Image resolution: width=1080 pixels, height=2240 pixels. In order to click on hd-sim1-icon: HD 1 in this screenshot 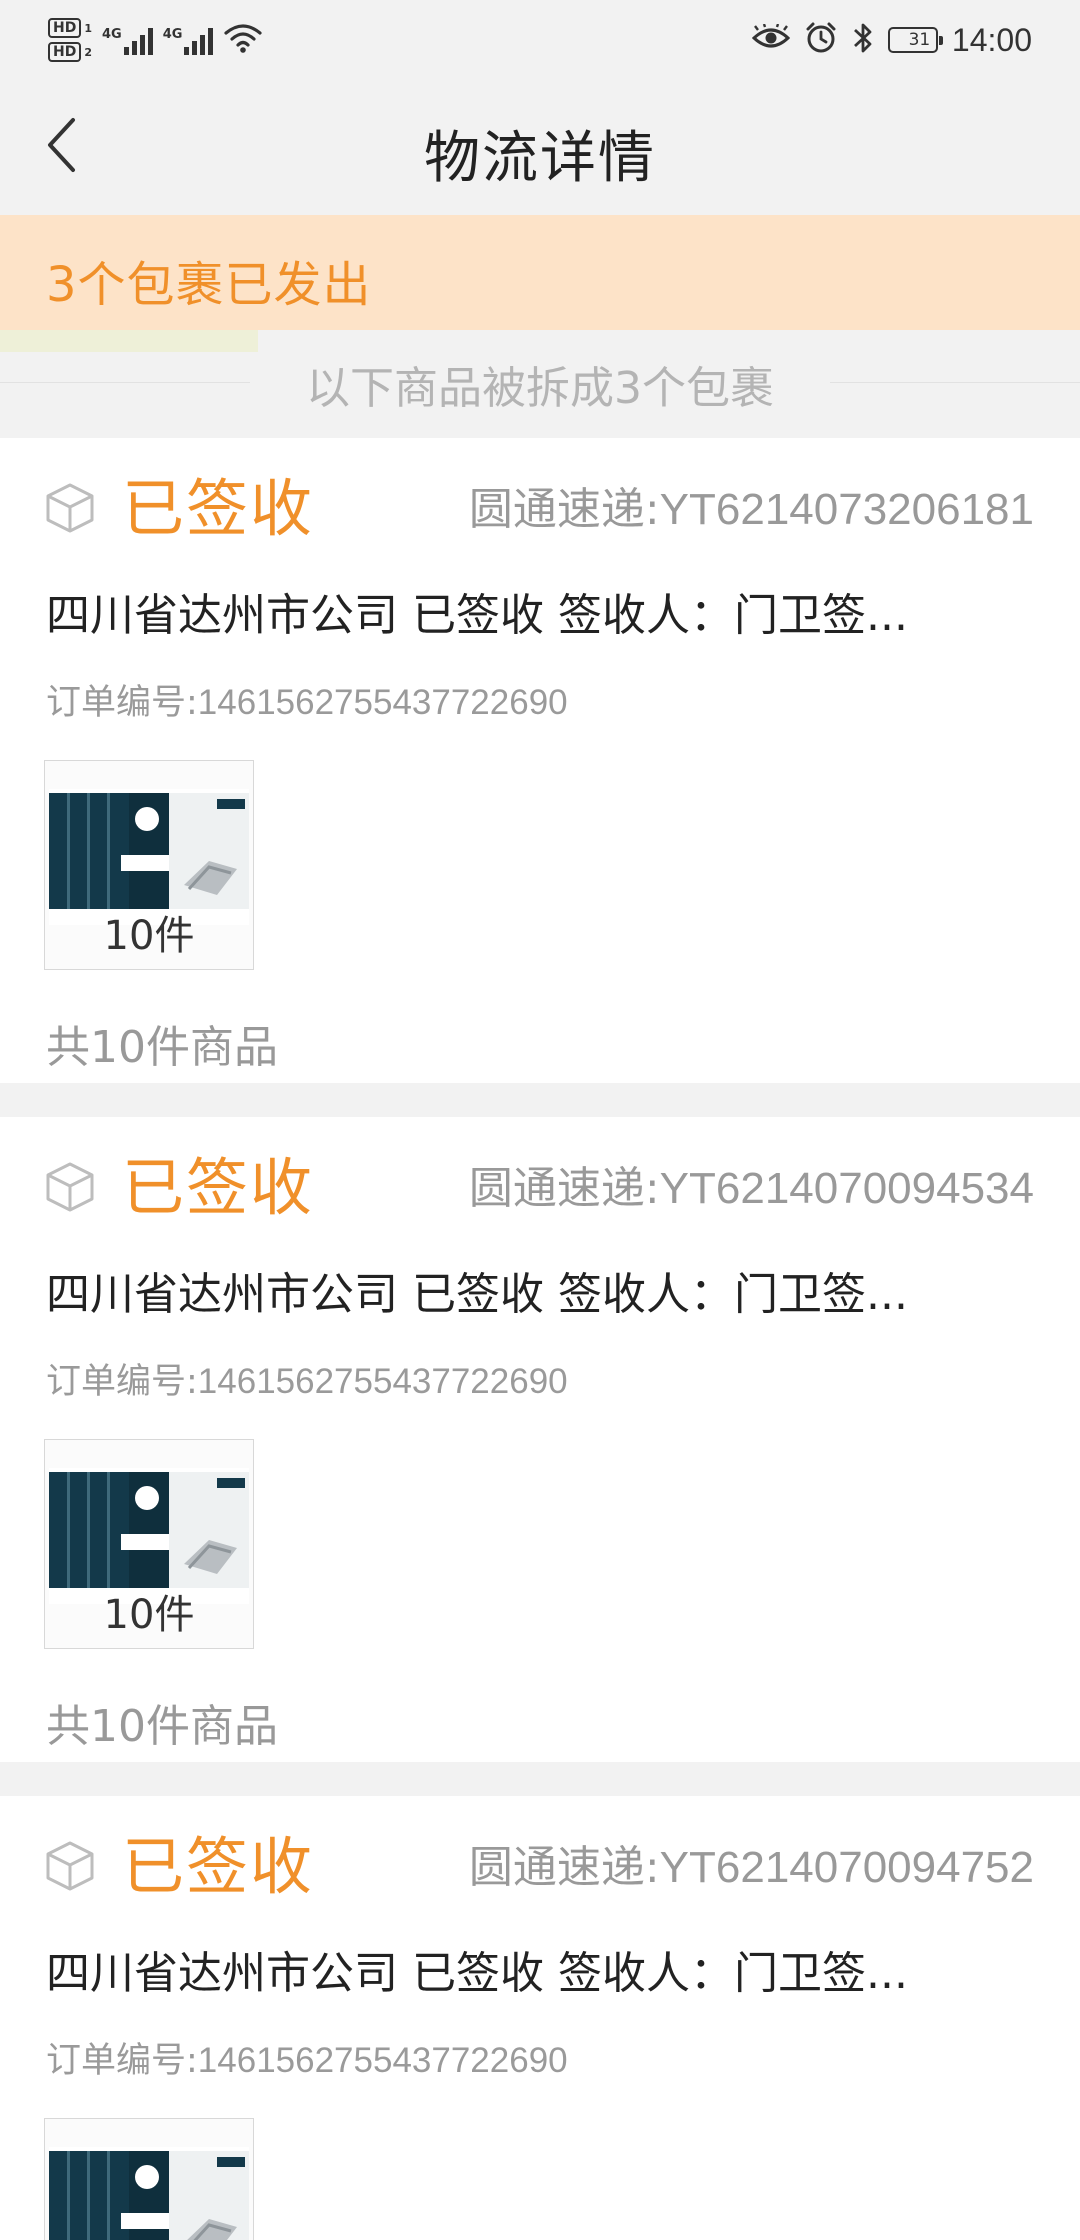, I will do `click(70, 28)`.